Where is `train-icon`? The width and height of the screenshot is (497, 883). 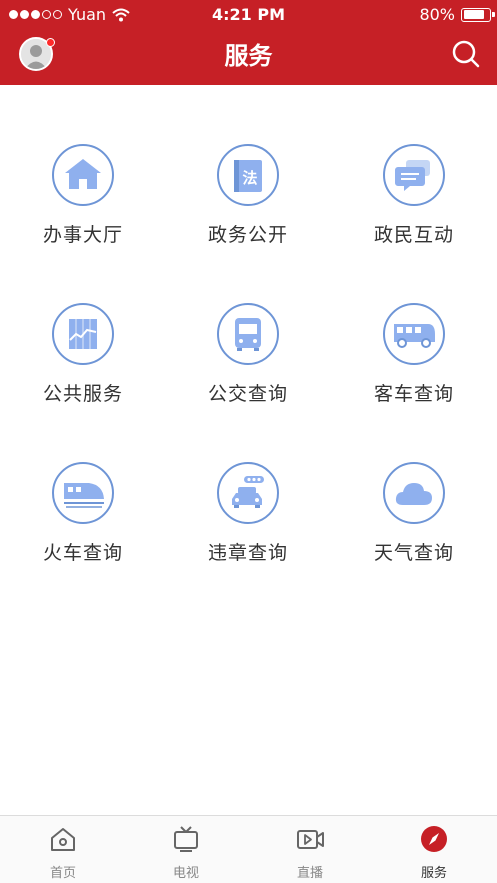 train-icon is located at coordinates (84, 495).